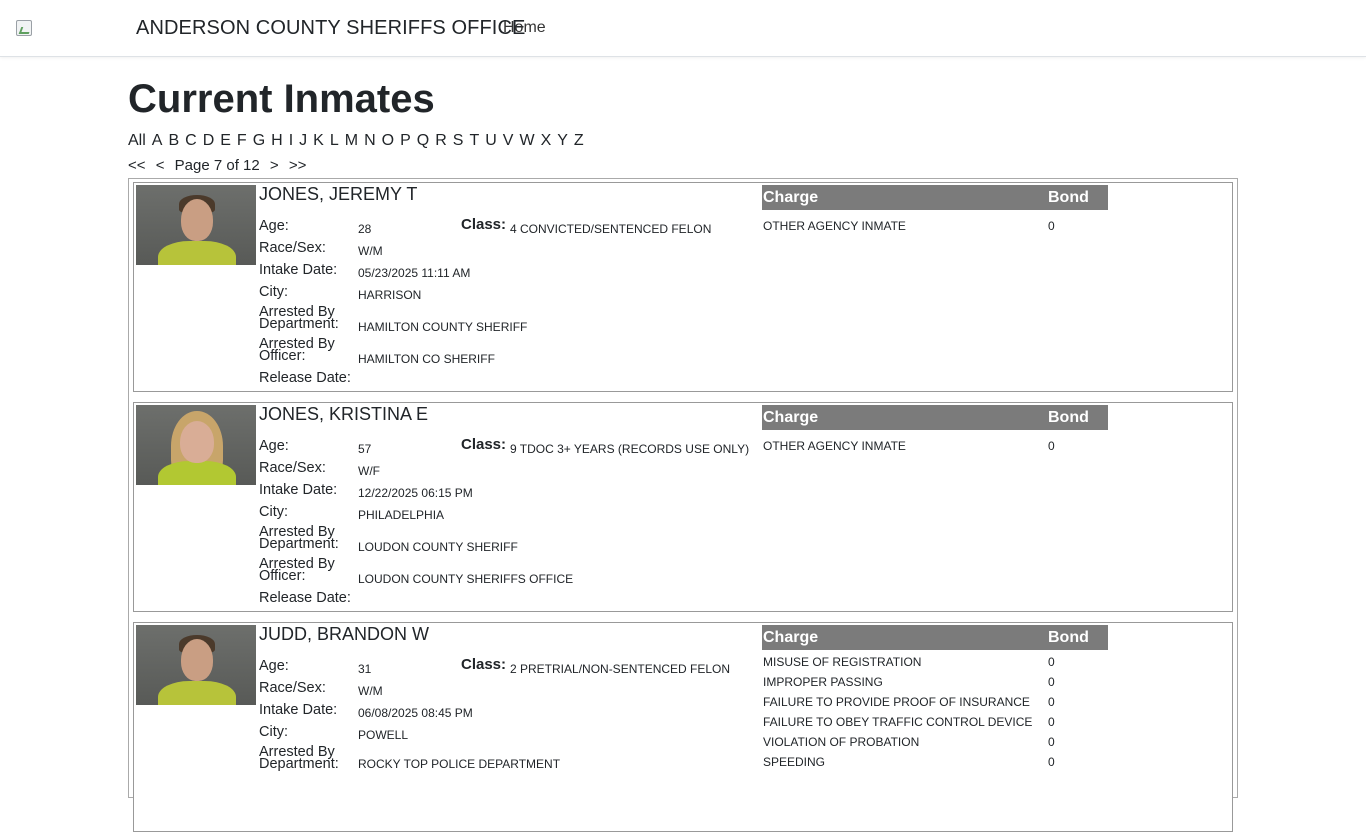 The height and width of the screenshot is (832, 1366). I want to click on alpha-link-j: J, so click(303, 140).